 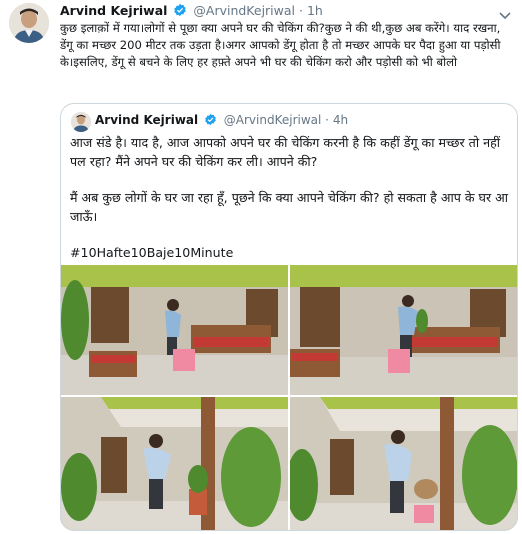 What do you see at coordinates (113, 10) in the screenshot?
I see `author-name: Arvind Kejriwal` at bounding box center [113, 10].